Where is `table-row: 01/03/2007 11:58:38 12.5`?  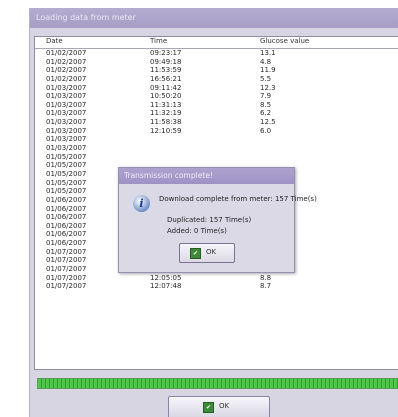
table-row: 01/03/2007 11:58:38 12.5 is located at coordinates (216, 122).